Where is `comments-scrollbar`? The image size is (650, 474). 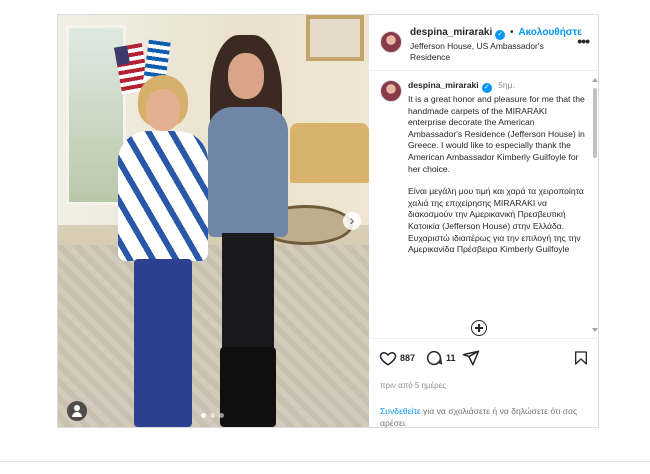 comments-scrollbar is located at coordinates (595, 205).